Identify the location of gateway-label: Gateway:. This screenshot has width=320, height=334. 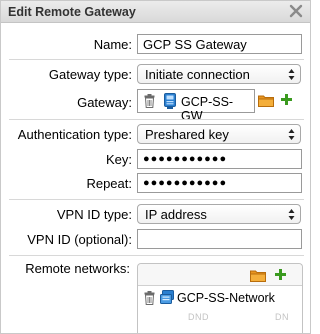
(104, 102).